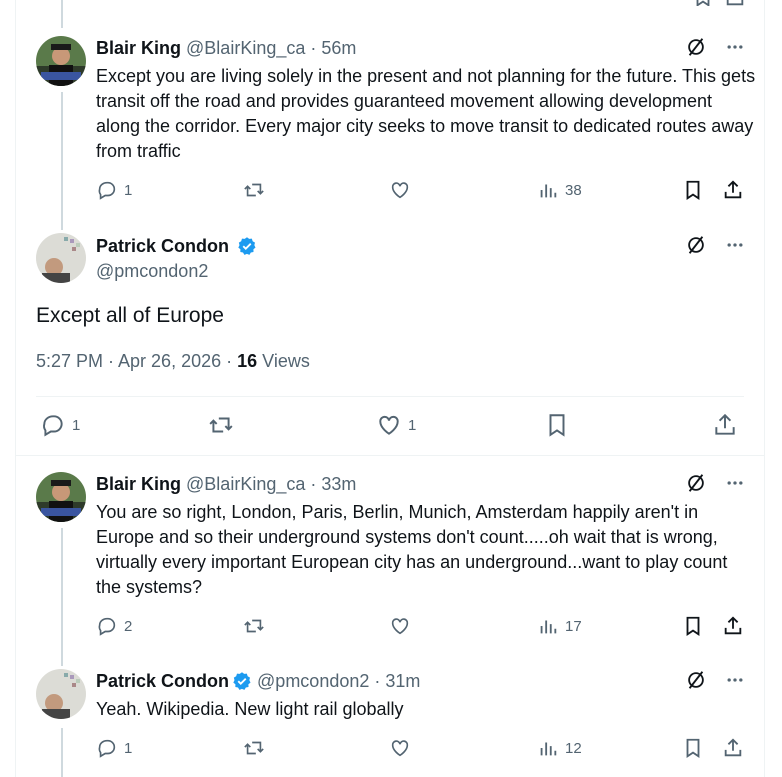 The height and width of the screenshot is (777, 782). I want to click on tweet-header: Blair King @BlairKing_ca · 33m, so click(226, 484).